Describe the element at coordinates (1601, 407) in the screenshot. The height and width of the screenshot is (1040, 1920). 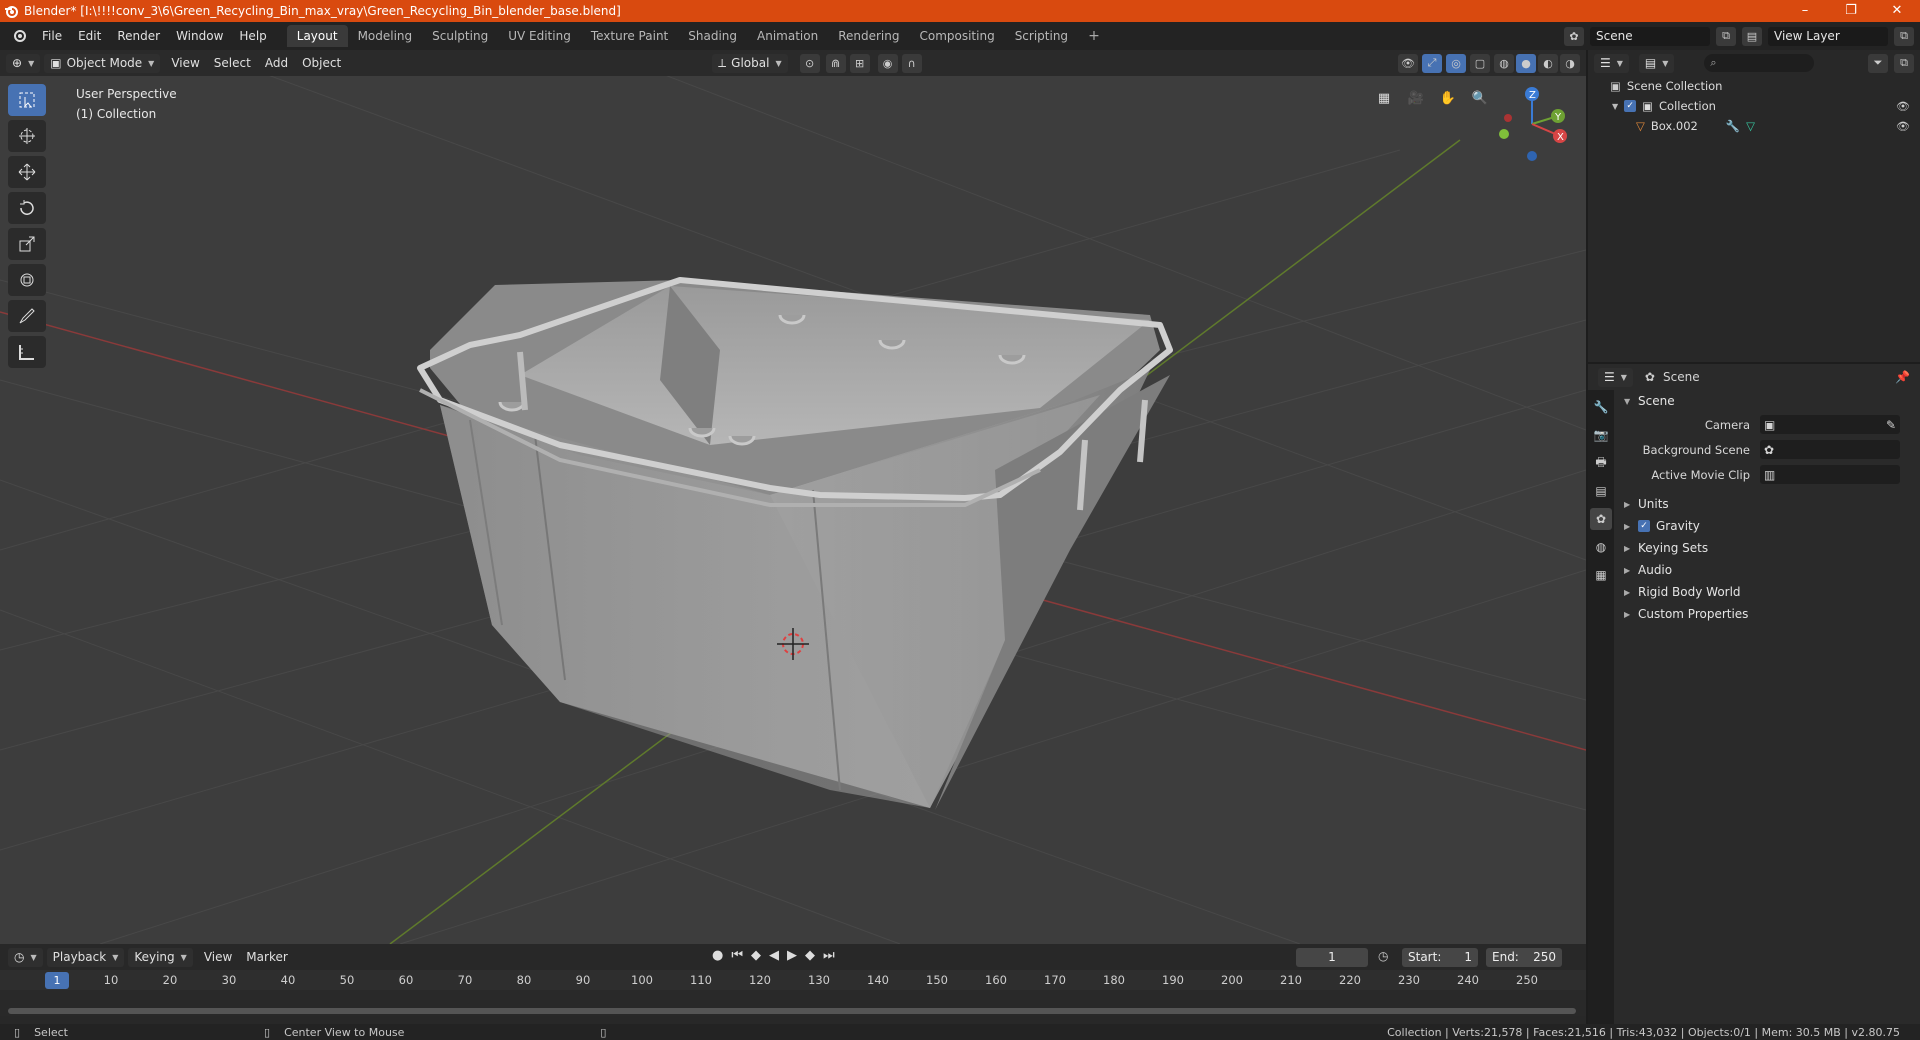
I see `tool-tab-icon: 🔧` at that location.